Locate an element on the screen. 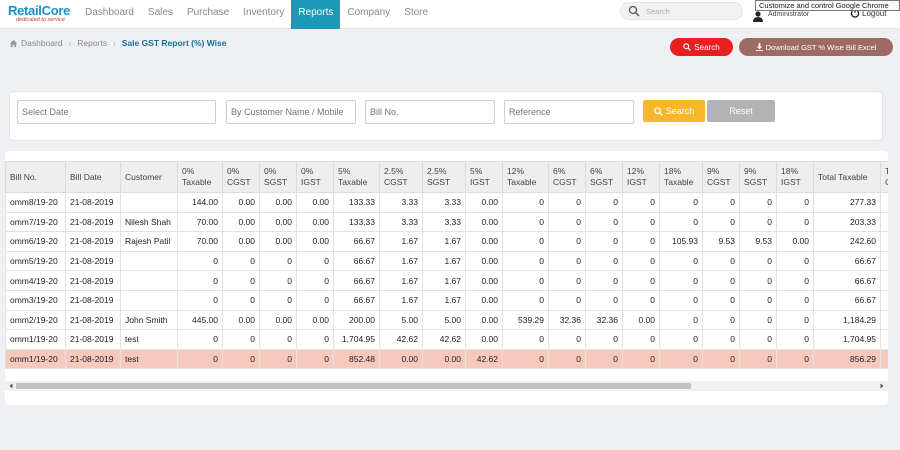  column-header: 12% Taxable is located at coordinates (525, 177).